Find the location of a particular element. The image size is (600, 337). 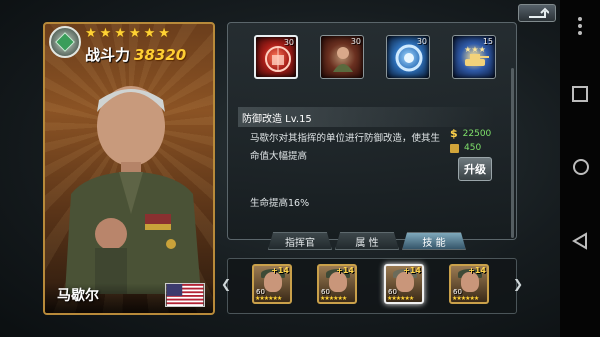

cube-emblem-icon is located at coordinates (65, 42).